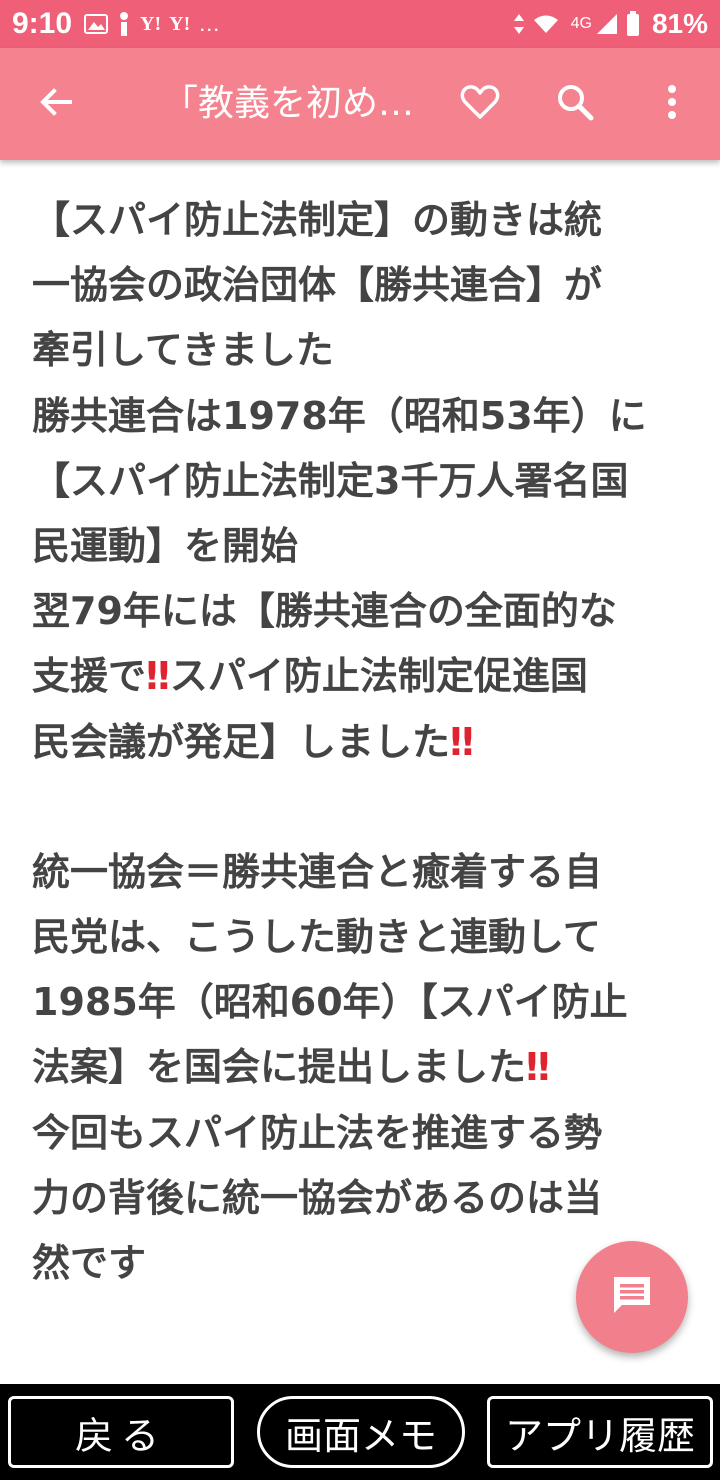 This screenshot has height=1480, width=720. Describe the element at coordinates (519, 24) in the screenshot. I see `data-transfer-icon` at that location.